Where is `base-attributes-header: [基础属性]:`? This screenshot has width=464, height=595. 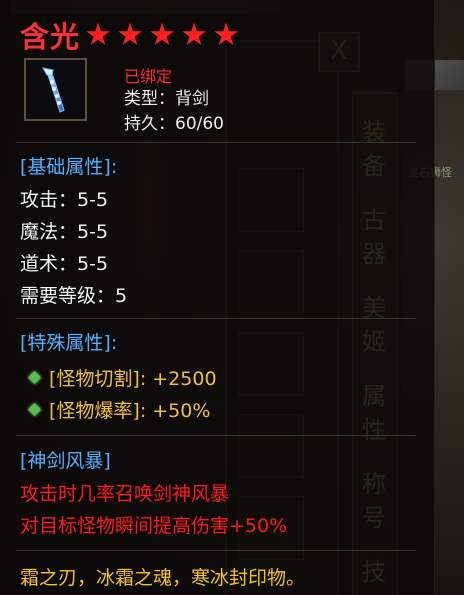 base-attributes-header: [基础属性]: is located at coordinates (69, 167).